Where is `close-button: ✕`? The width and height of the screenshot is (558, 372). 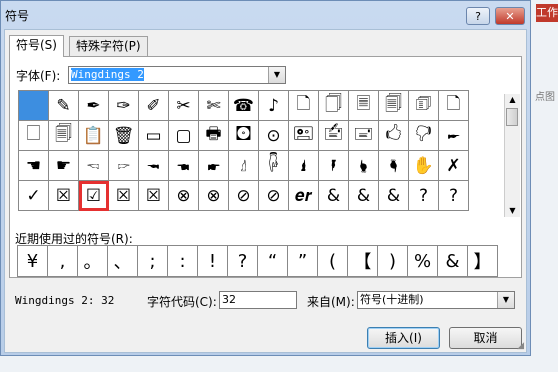
close-button: ✕ is located at coordinates (510, 16).